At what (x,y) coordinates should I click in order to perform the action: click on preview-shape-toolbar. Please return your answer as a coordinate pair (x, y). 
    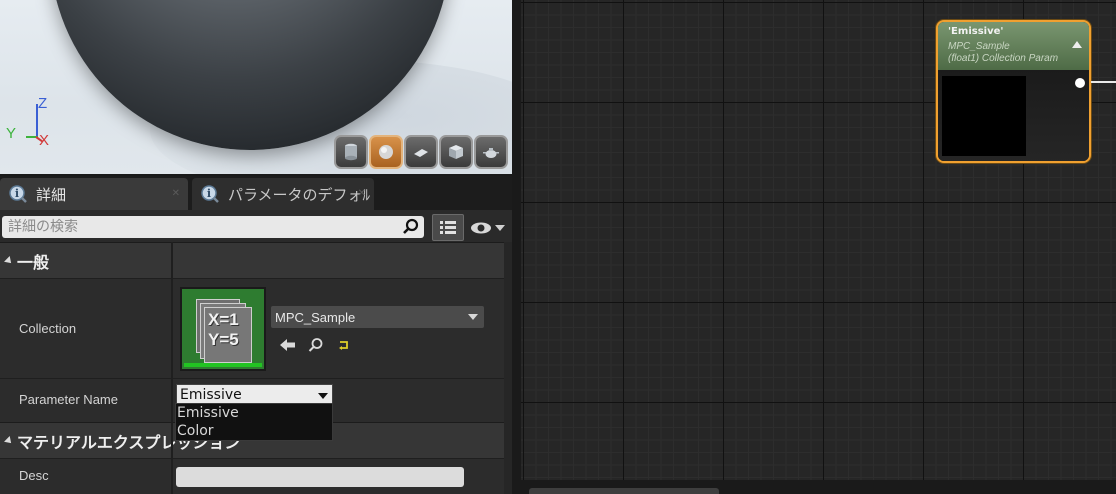
    Looking at the image, I should click on (421, 152).